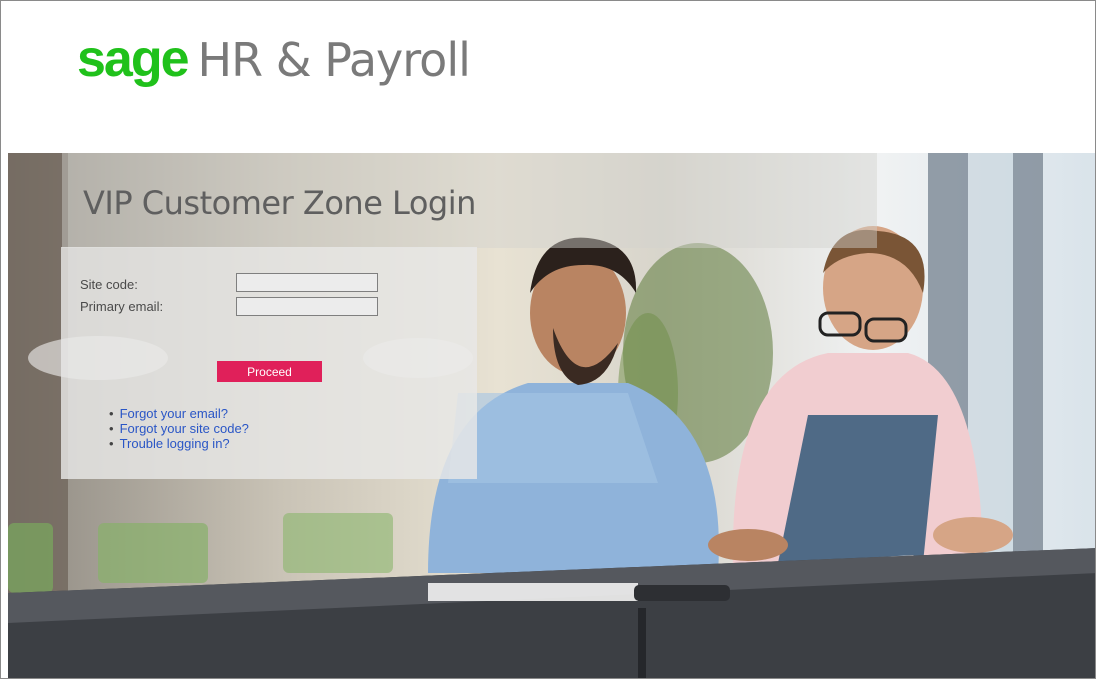 This screenshot has height=679, width=1096. Describe the element at coordinates (175, 443) in the screenshot. I see `trouble-logging-in-link: Trouble logging in?` at that location.